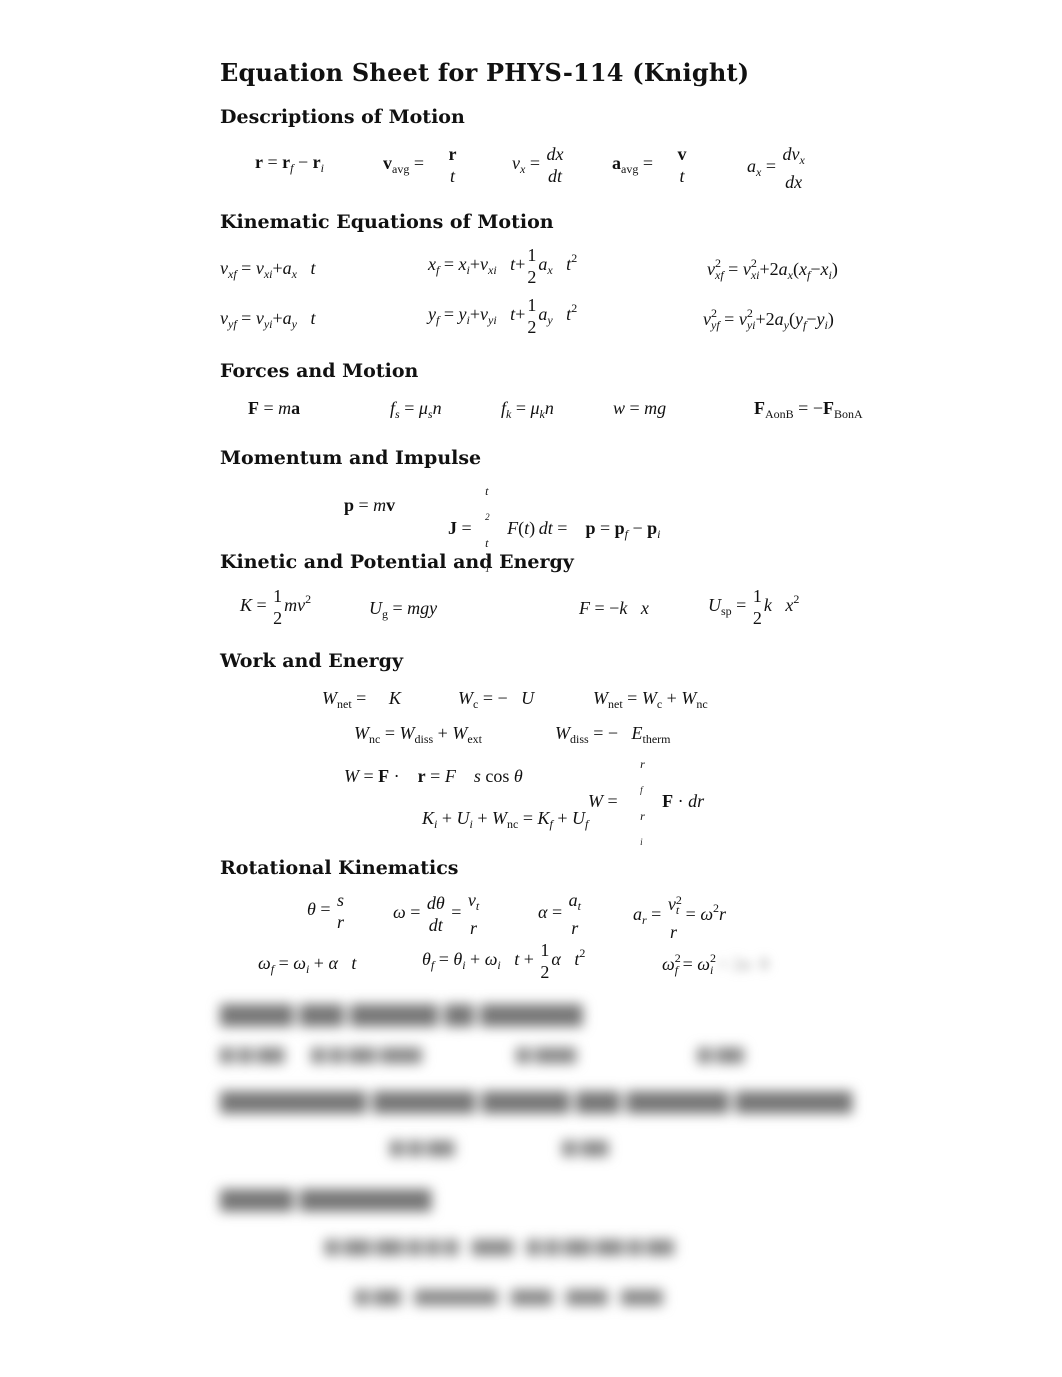 This screenshot has width=1062, height=1377. I want to click on equation-vyf: vyf = vyi+ay t, so click(268, 319).